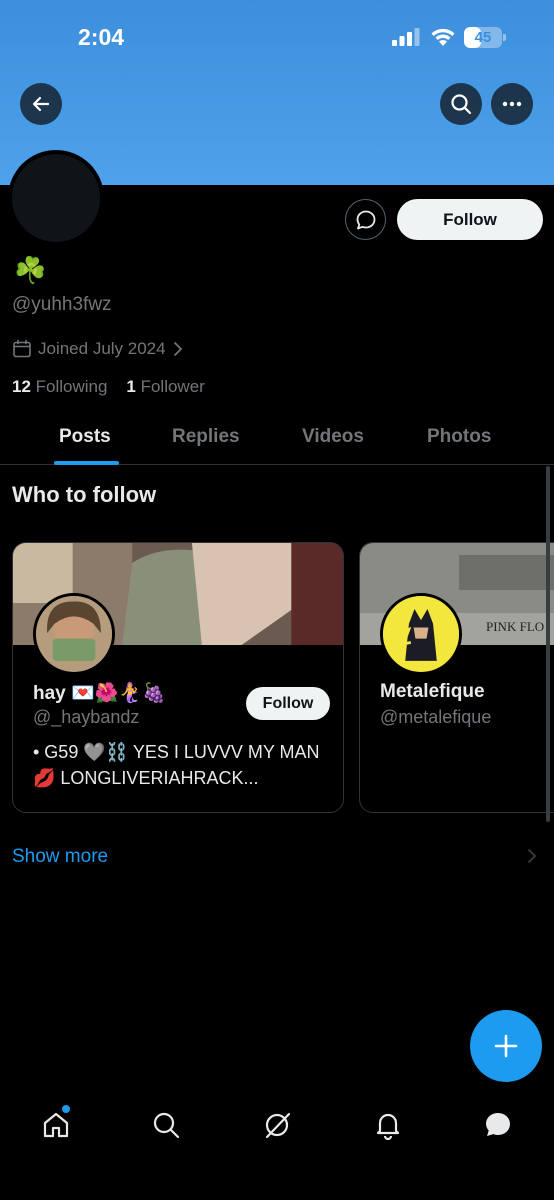 The image size is (554, 1200). Describe the element at coordinates (470, 219) in the screenshot. I see `follow-button: Follow` at that location.